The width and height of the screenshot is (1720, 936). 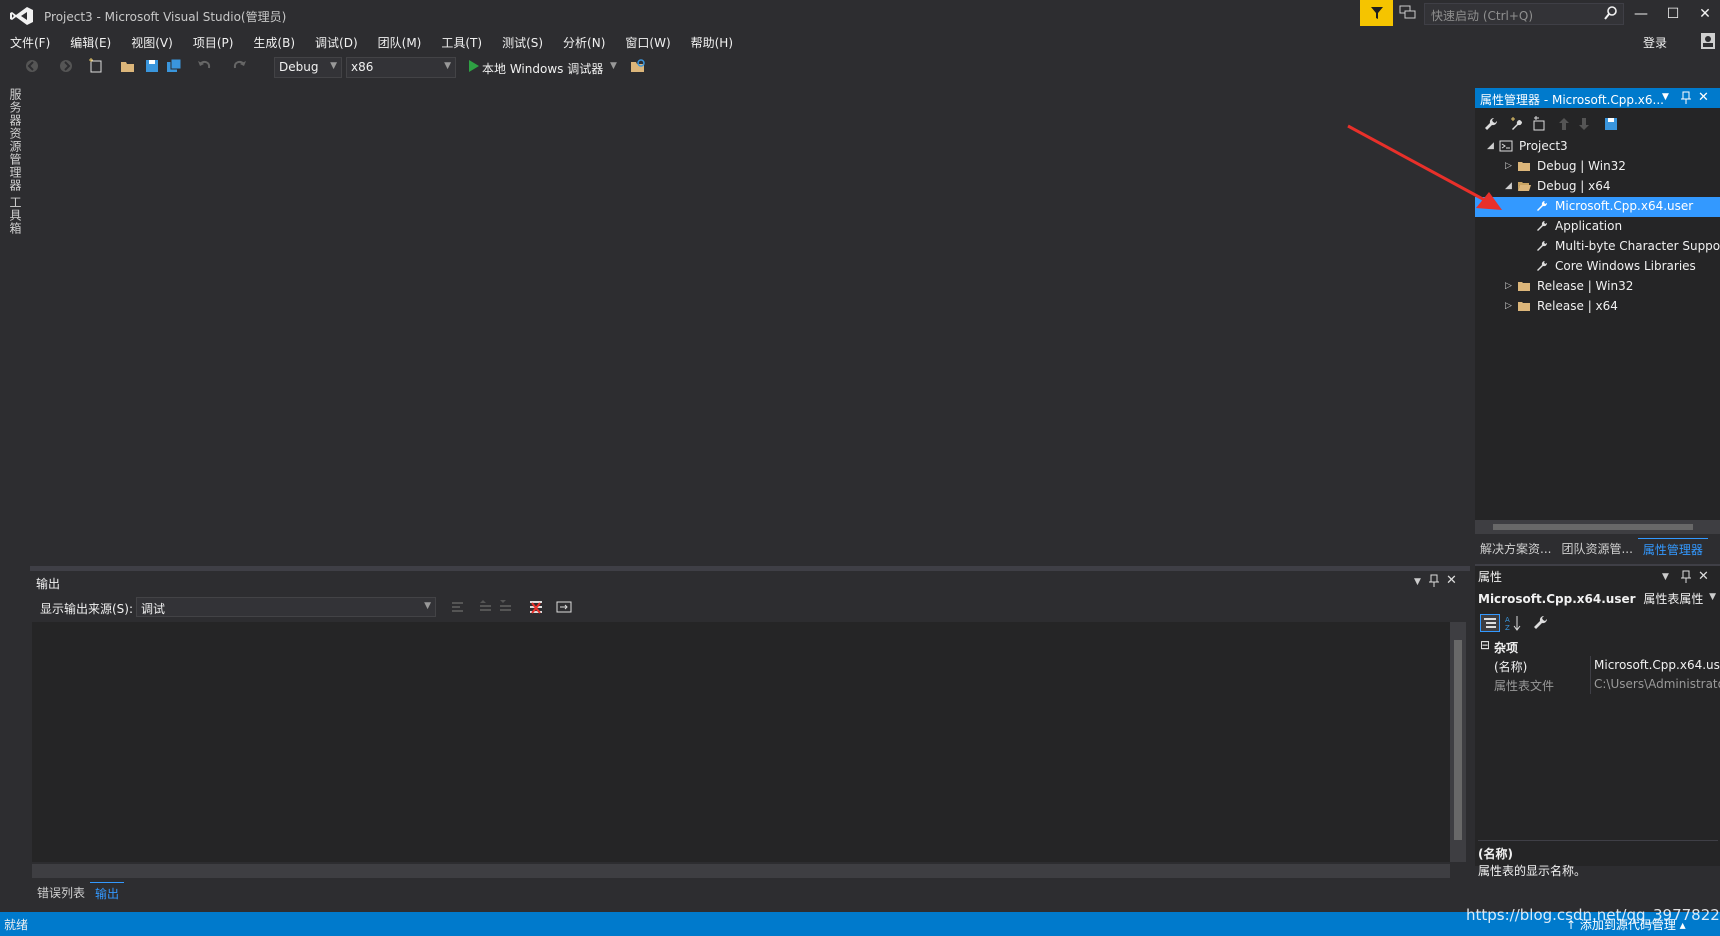 What do you see at coordinates (564, 607) in the screenshot?
I see `toggle-word-wrap-icon` at bounding box center [564, 607].